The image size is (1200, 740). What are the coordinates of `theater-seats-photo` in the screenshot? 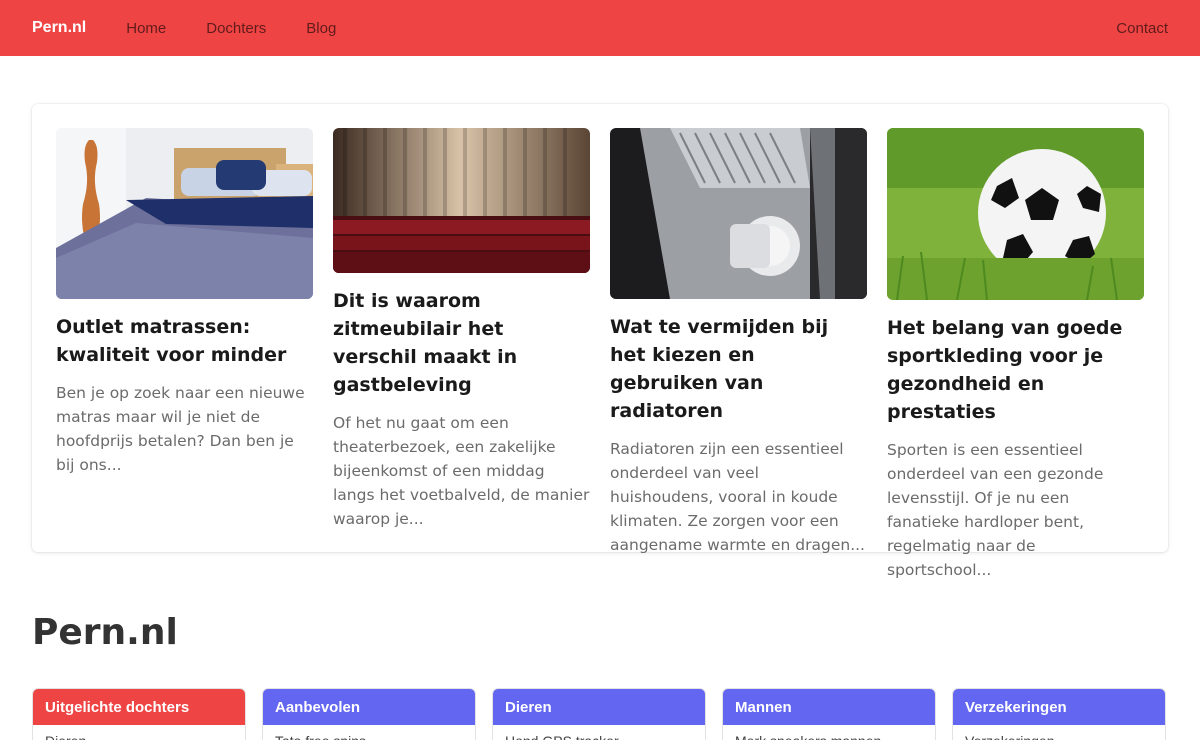 It's located at (461, 200).